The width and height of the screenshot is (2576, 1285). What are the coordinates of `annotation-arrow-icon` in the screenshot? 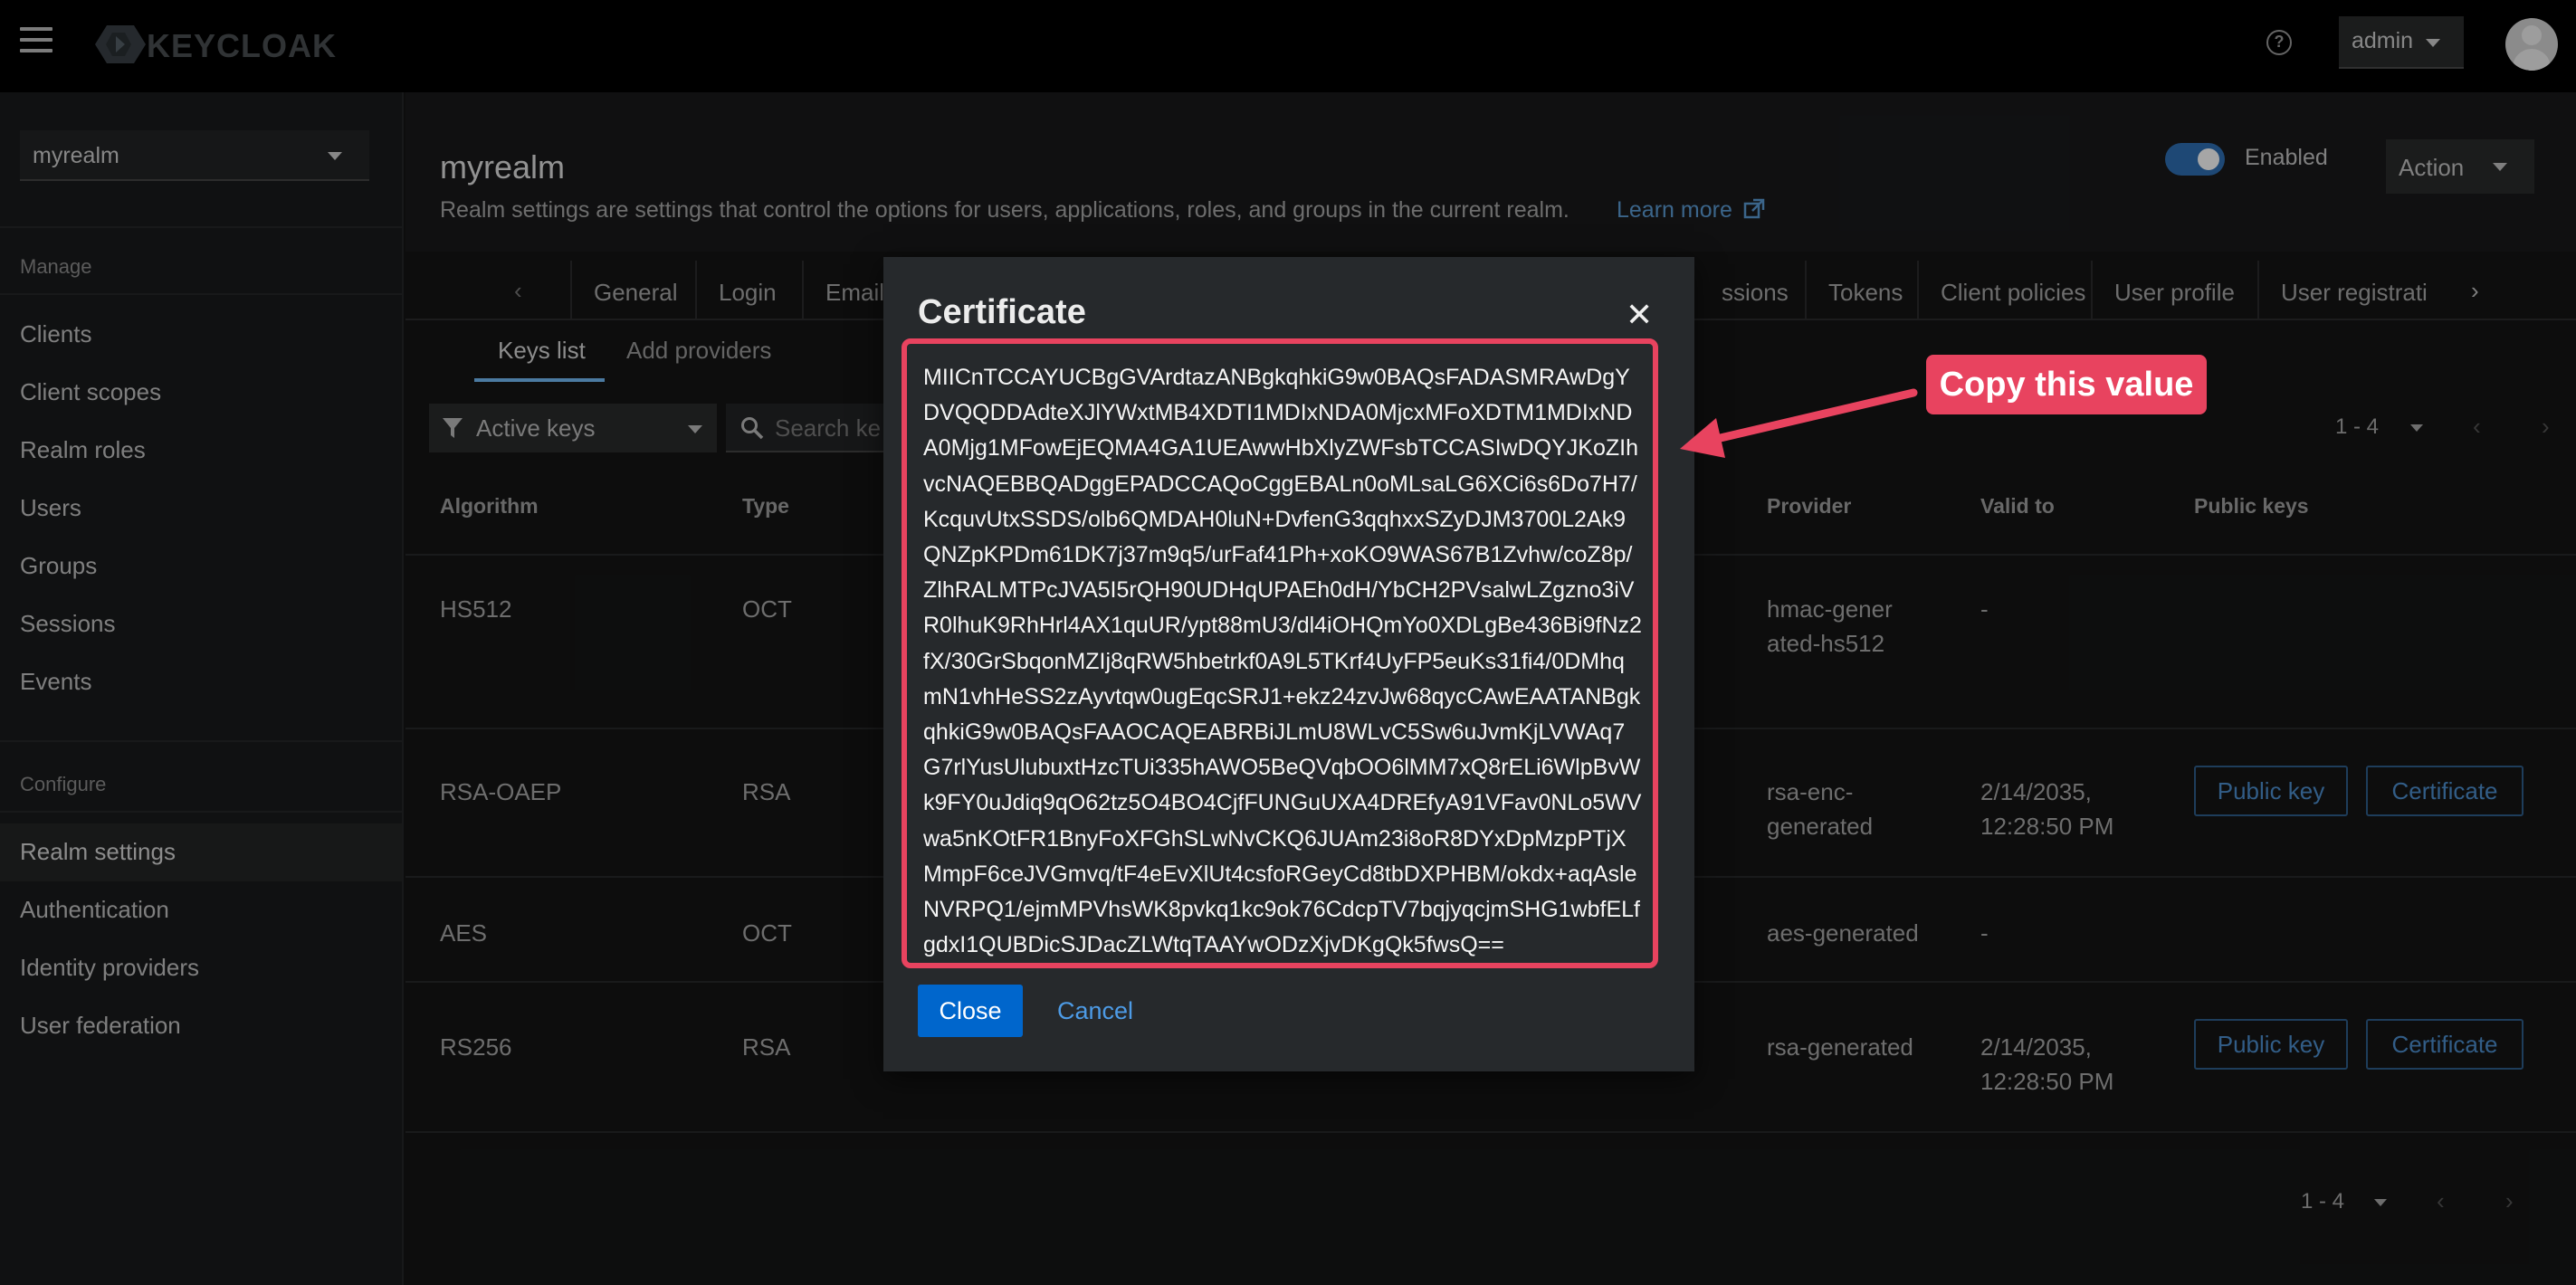 It's located at (1799, 423).